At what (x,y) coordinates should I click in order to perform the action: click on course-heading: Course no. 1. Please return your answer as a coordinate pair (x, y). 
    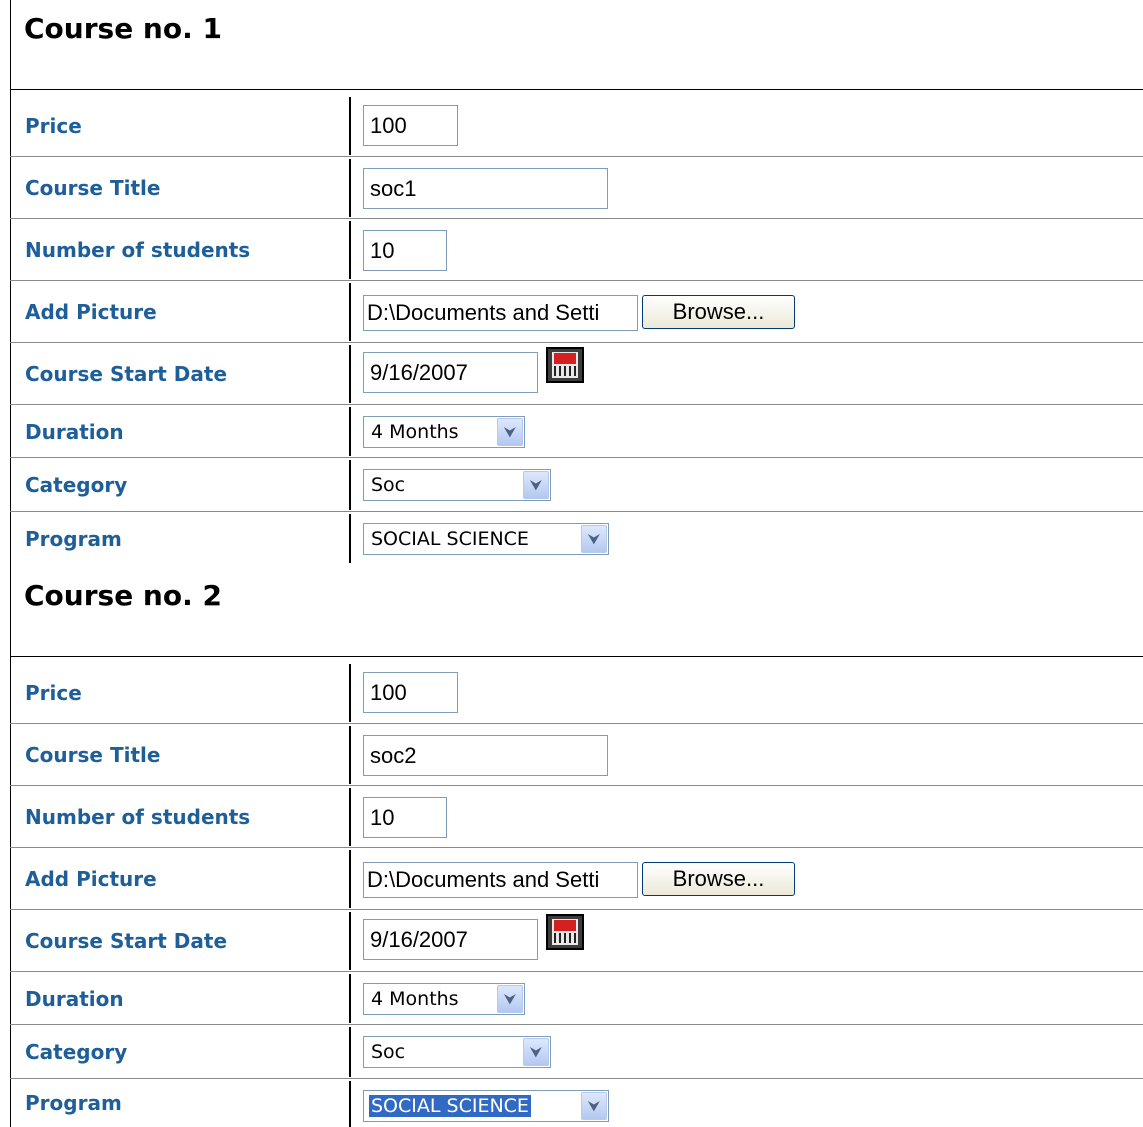
    Looking at the image, I should click on (123, 28).